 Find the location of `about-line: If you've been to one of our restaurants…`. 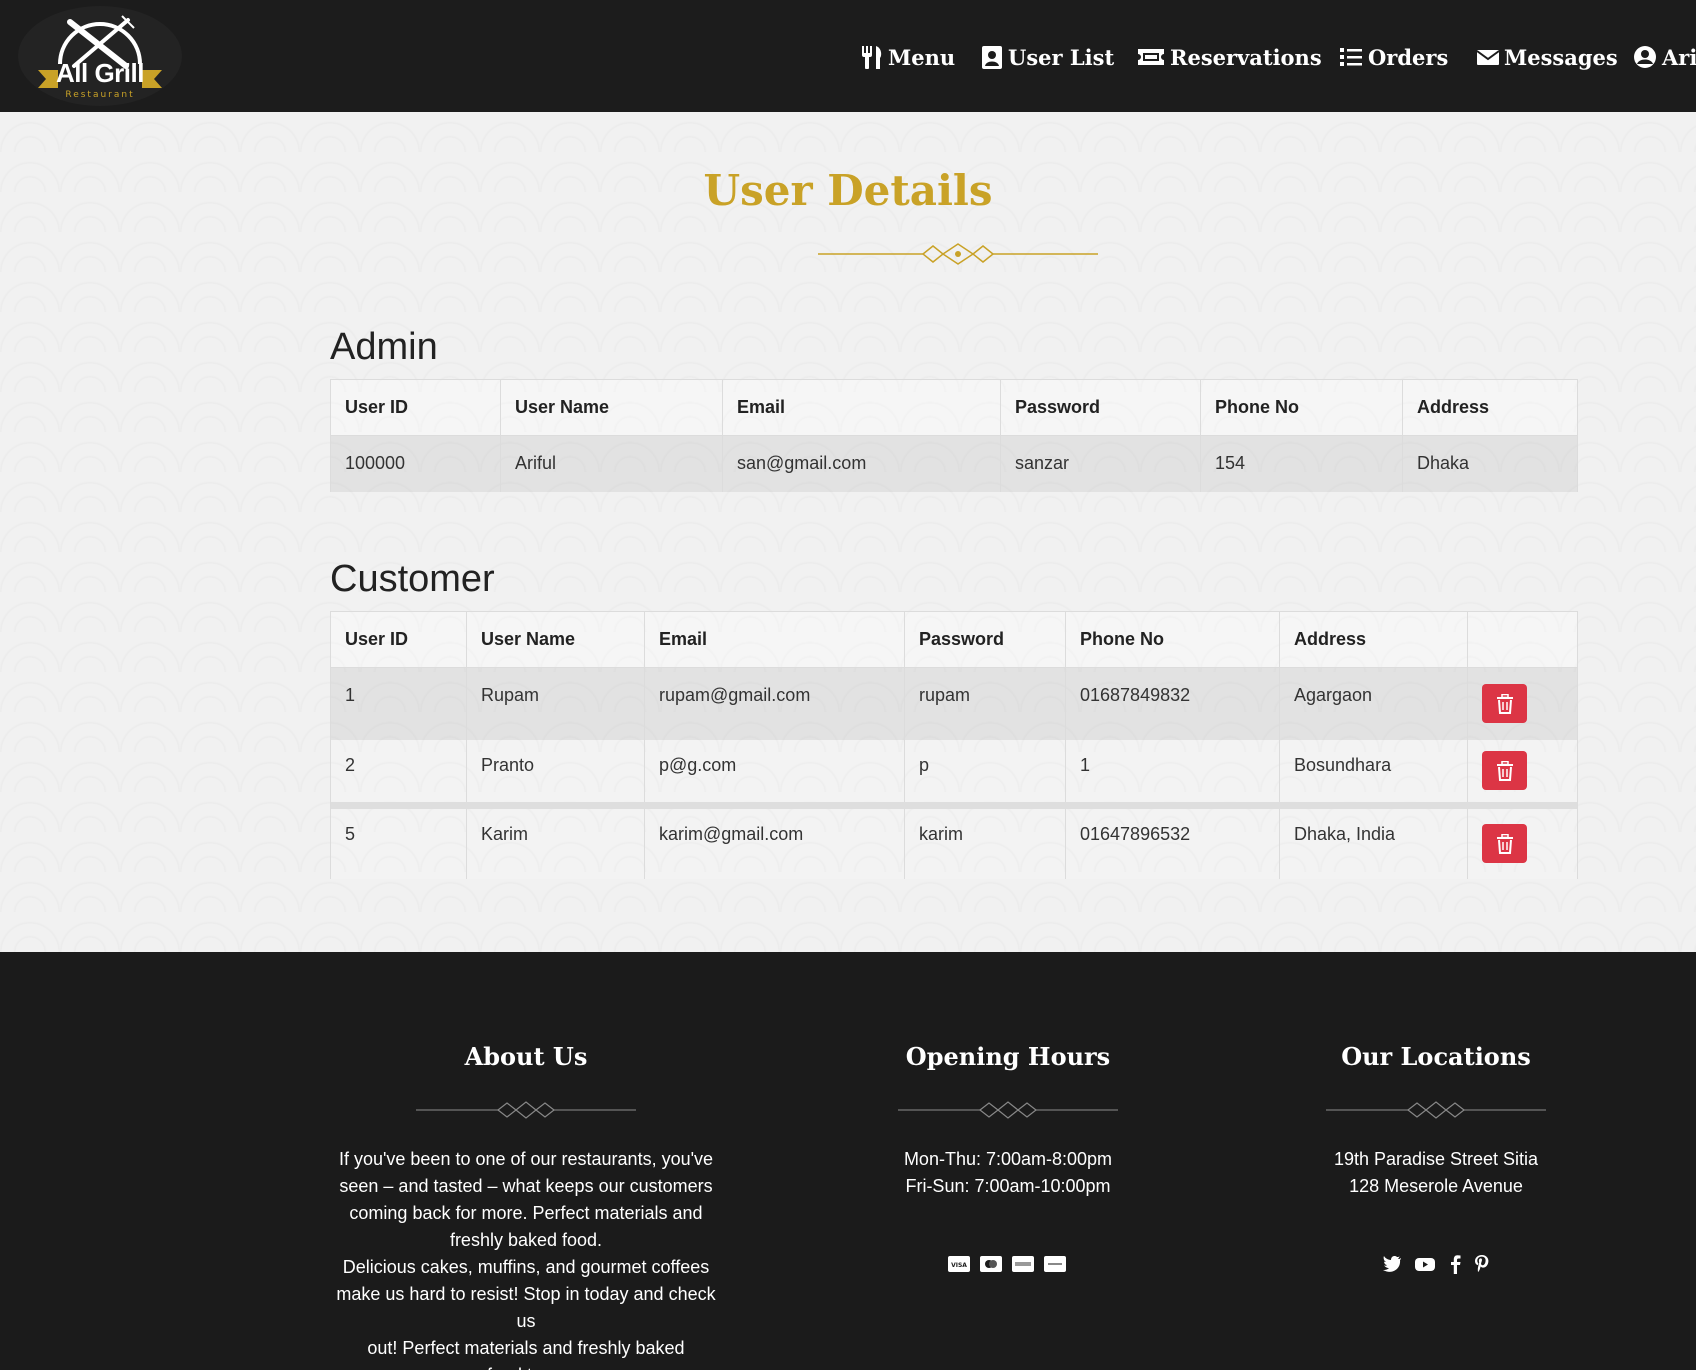

about-line: If you've been to one of our restaurants… is located at coordinates (526, 1159).